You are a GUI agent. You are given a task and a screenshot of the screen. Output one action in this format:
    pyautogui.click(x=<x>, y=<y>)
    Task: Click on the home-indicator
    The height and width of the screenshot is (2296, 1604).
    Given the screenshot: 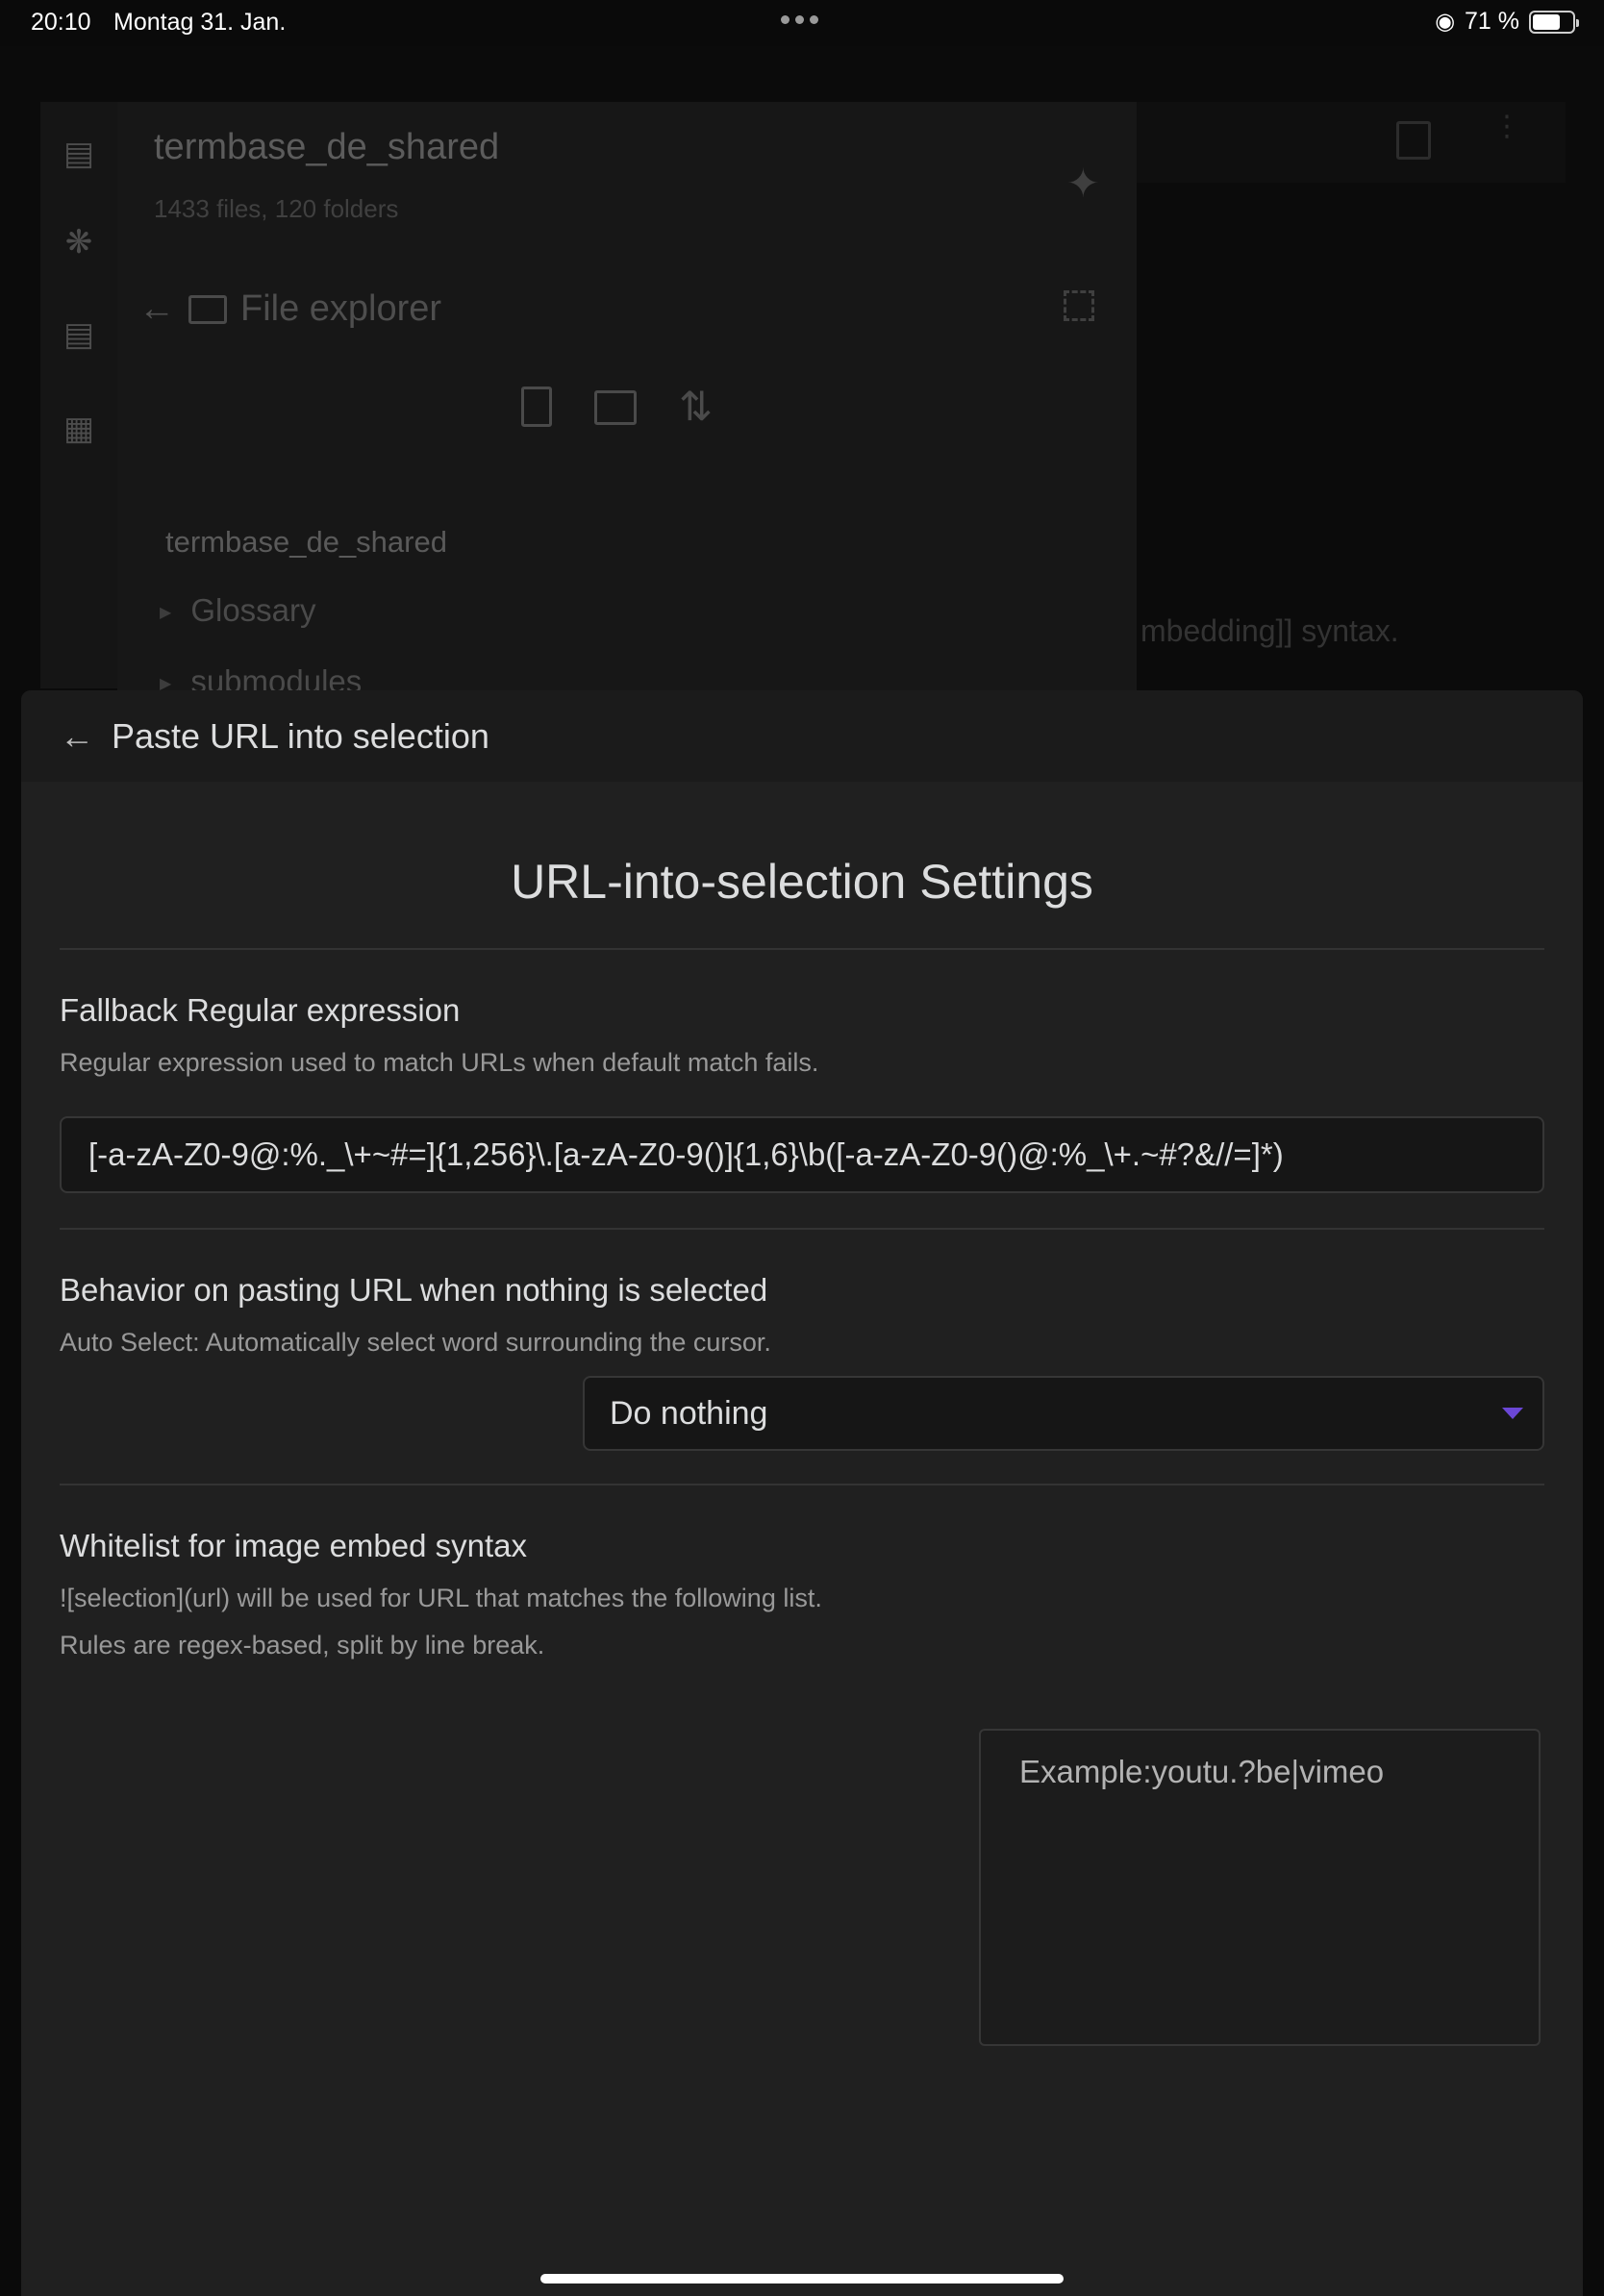 What is the action you would take?
    pyautogui.click(x=802, y=2279)
    